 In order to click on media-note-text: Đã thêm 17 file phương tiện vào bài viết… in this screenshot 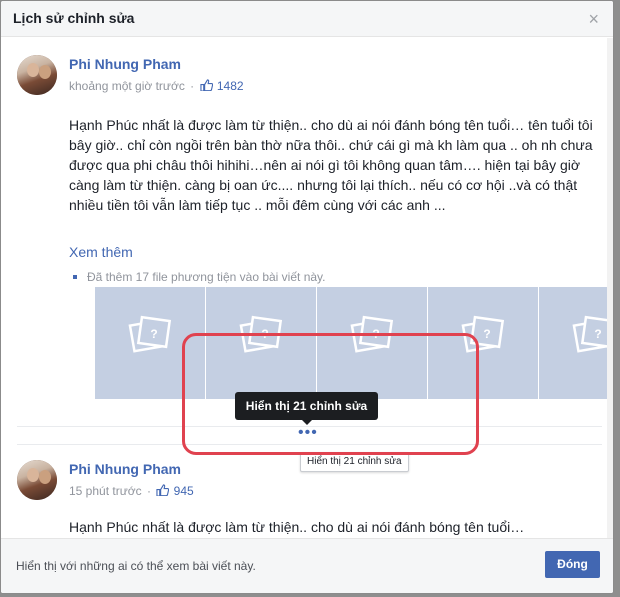, I will do `click(206, 277)`.